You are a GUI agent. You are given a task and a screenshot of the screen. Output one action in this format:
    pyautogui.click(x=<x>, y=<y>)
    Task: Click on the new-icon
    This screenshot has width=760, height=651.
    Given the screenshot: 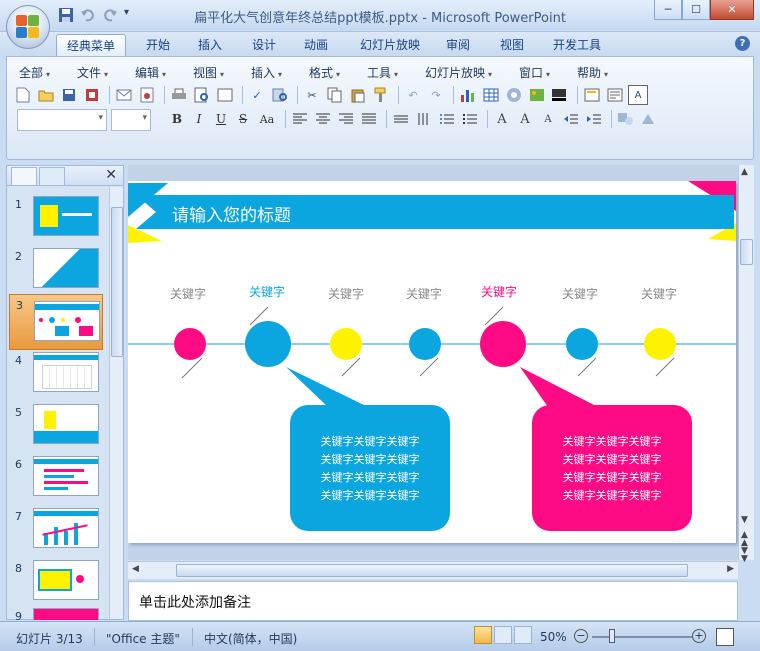 What is the action you would take?
    pyautogui.click(x=23, y=95)
    